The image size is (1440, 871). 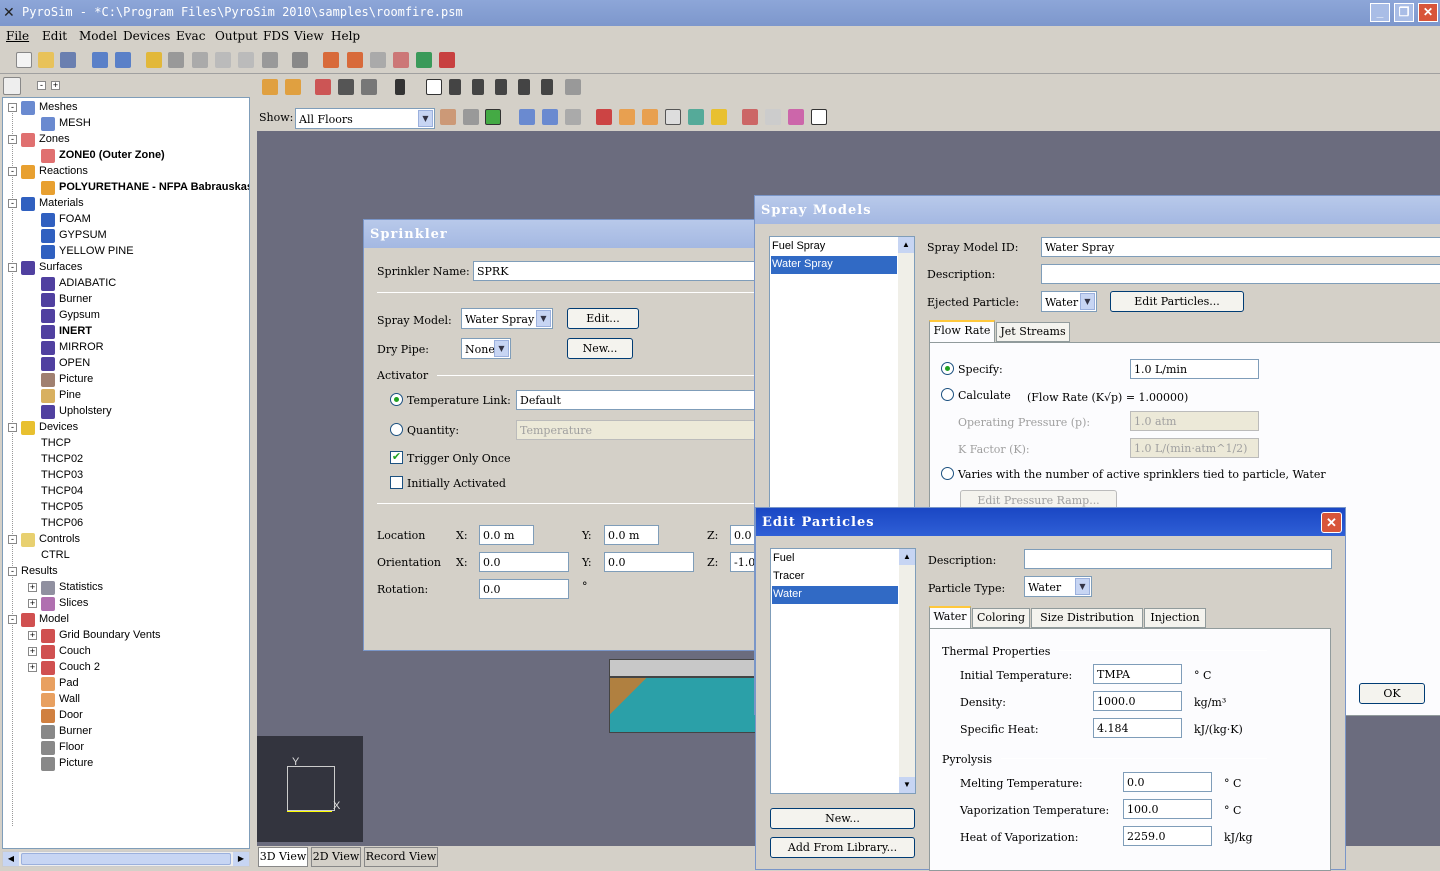 What do you see at coordinates (1178, 559) in the screenshot?
I see `particle-description-input` at bounding box center [1178, 559].